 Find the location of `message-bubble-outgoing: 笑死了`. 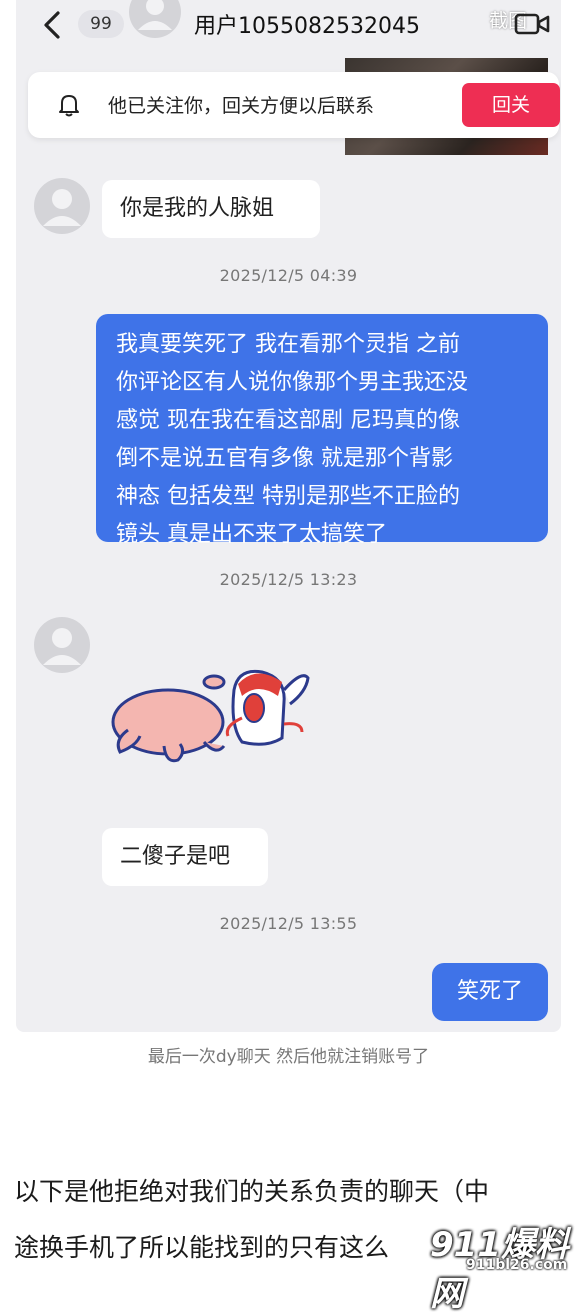

message-bubble-outgoing: 笑死了 is located at coordinates (490, 992).